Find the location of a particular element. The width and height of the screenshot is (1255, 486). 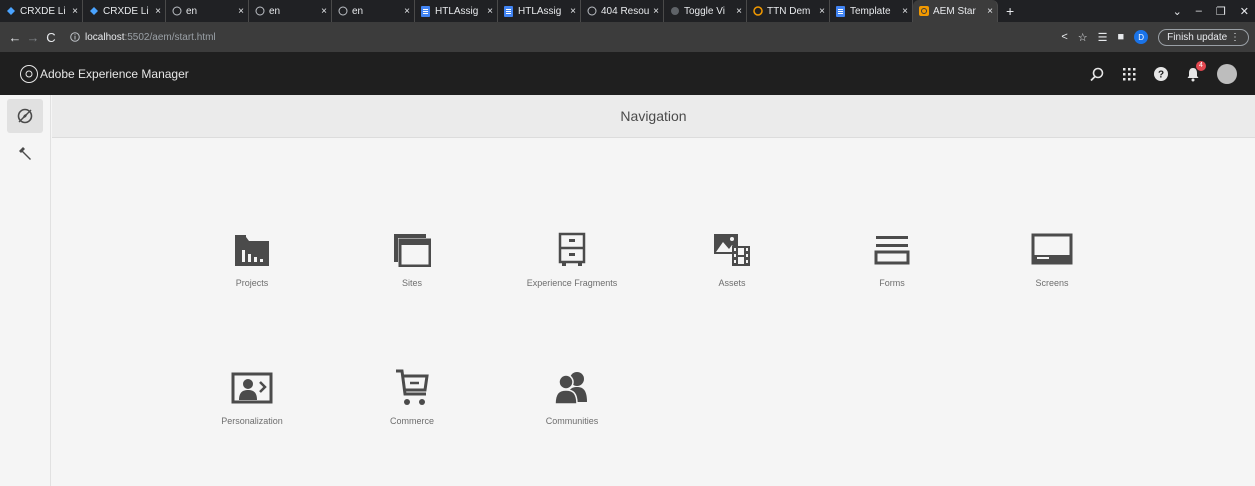

docs-icon is located at coordinates (425, 11).